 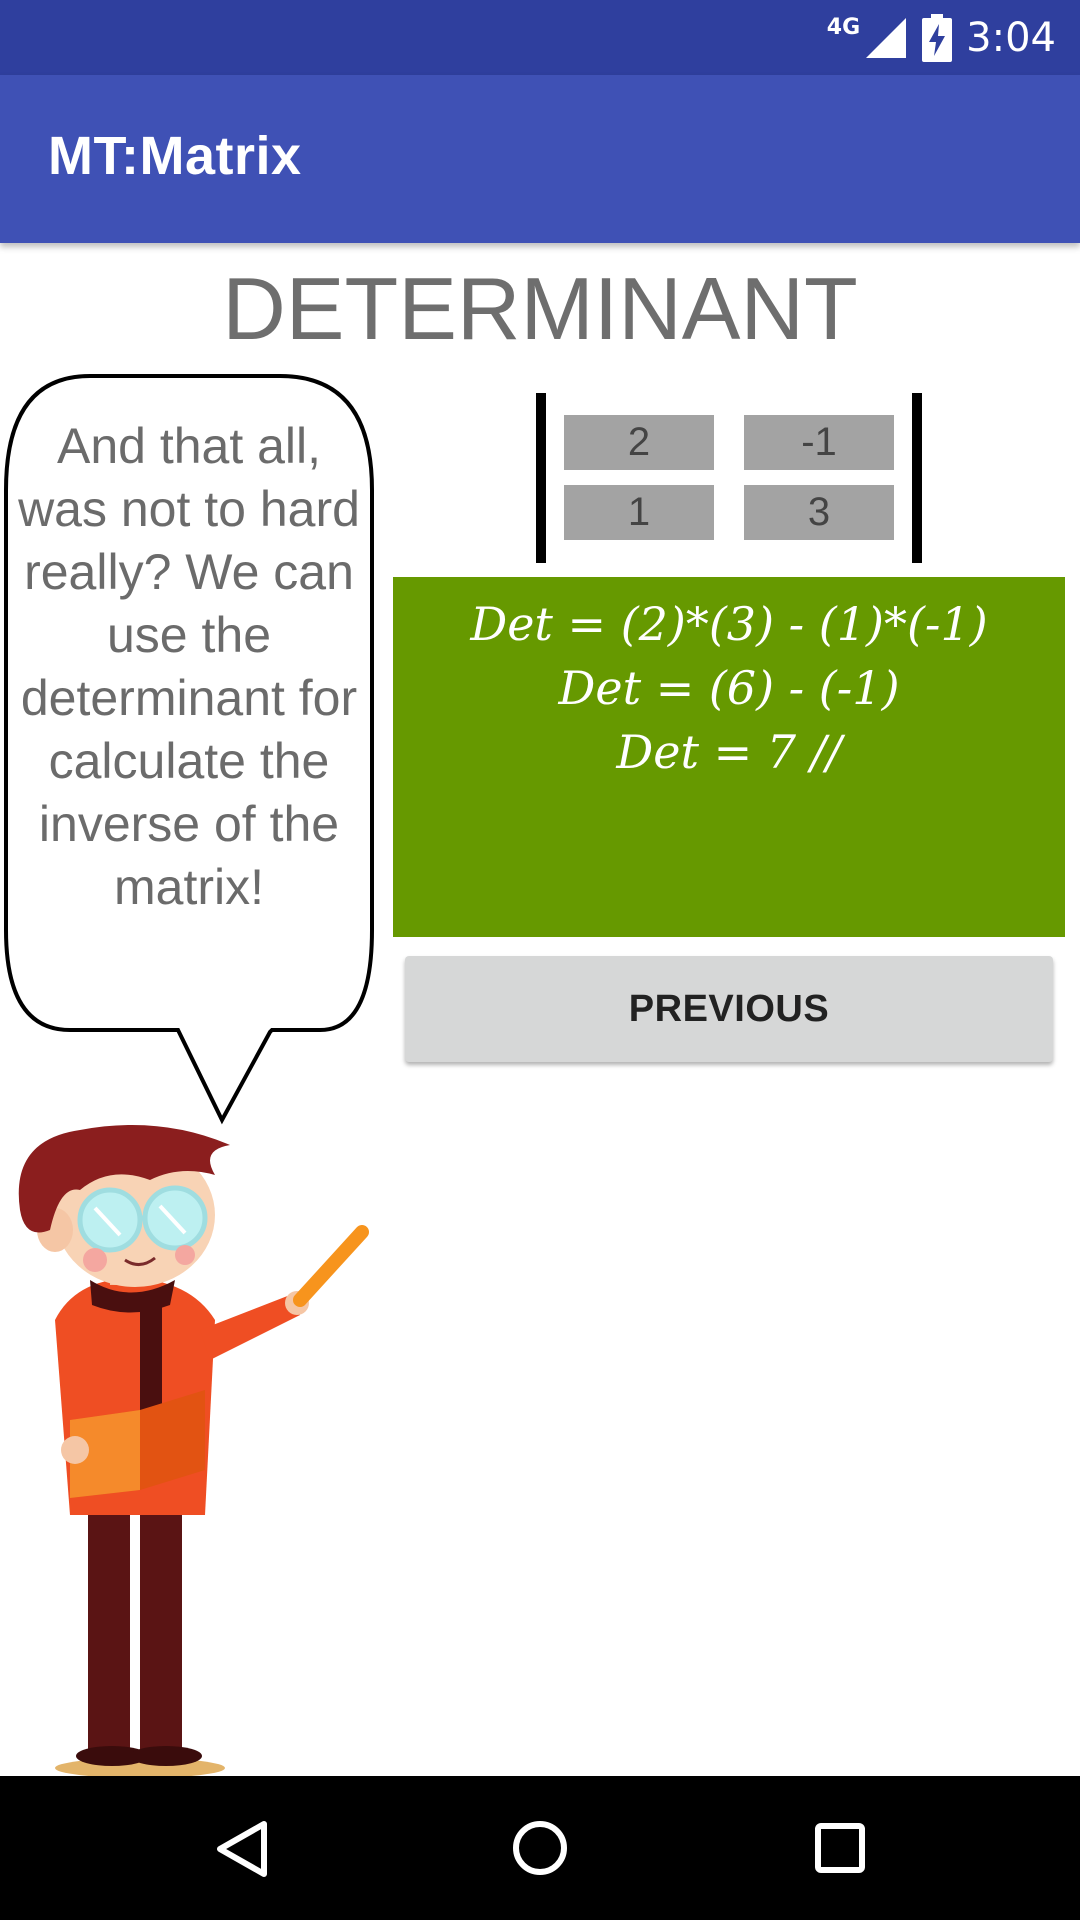 What do you see at coordinates (540, 308) in the screenshot?
I see `page-title: DETERMINANT` at bounding box center [540, 308].